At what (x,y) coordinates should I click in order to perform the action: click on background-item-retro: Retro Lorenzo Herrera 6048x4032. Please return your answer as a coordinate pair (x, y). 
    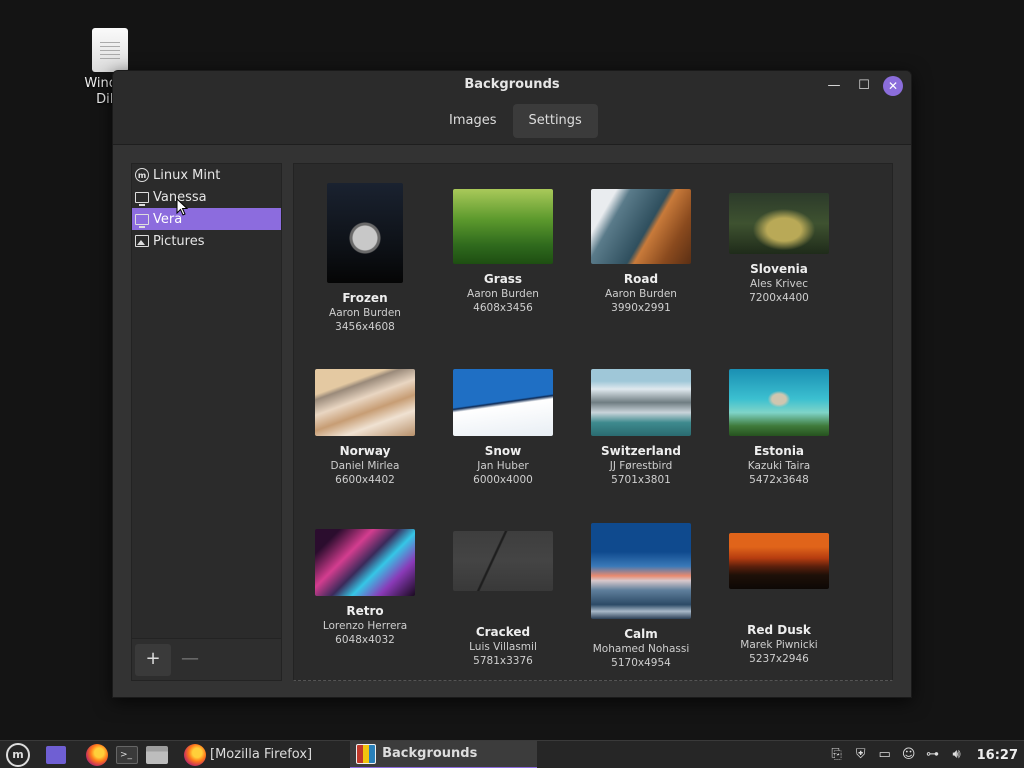
    Looking at the image, I should click on (365, 588).